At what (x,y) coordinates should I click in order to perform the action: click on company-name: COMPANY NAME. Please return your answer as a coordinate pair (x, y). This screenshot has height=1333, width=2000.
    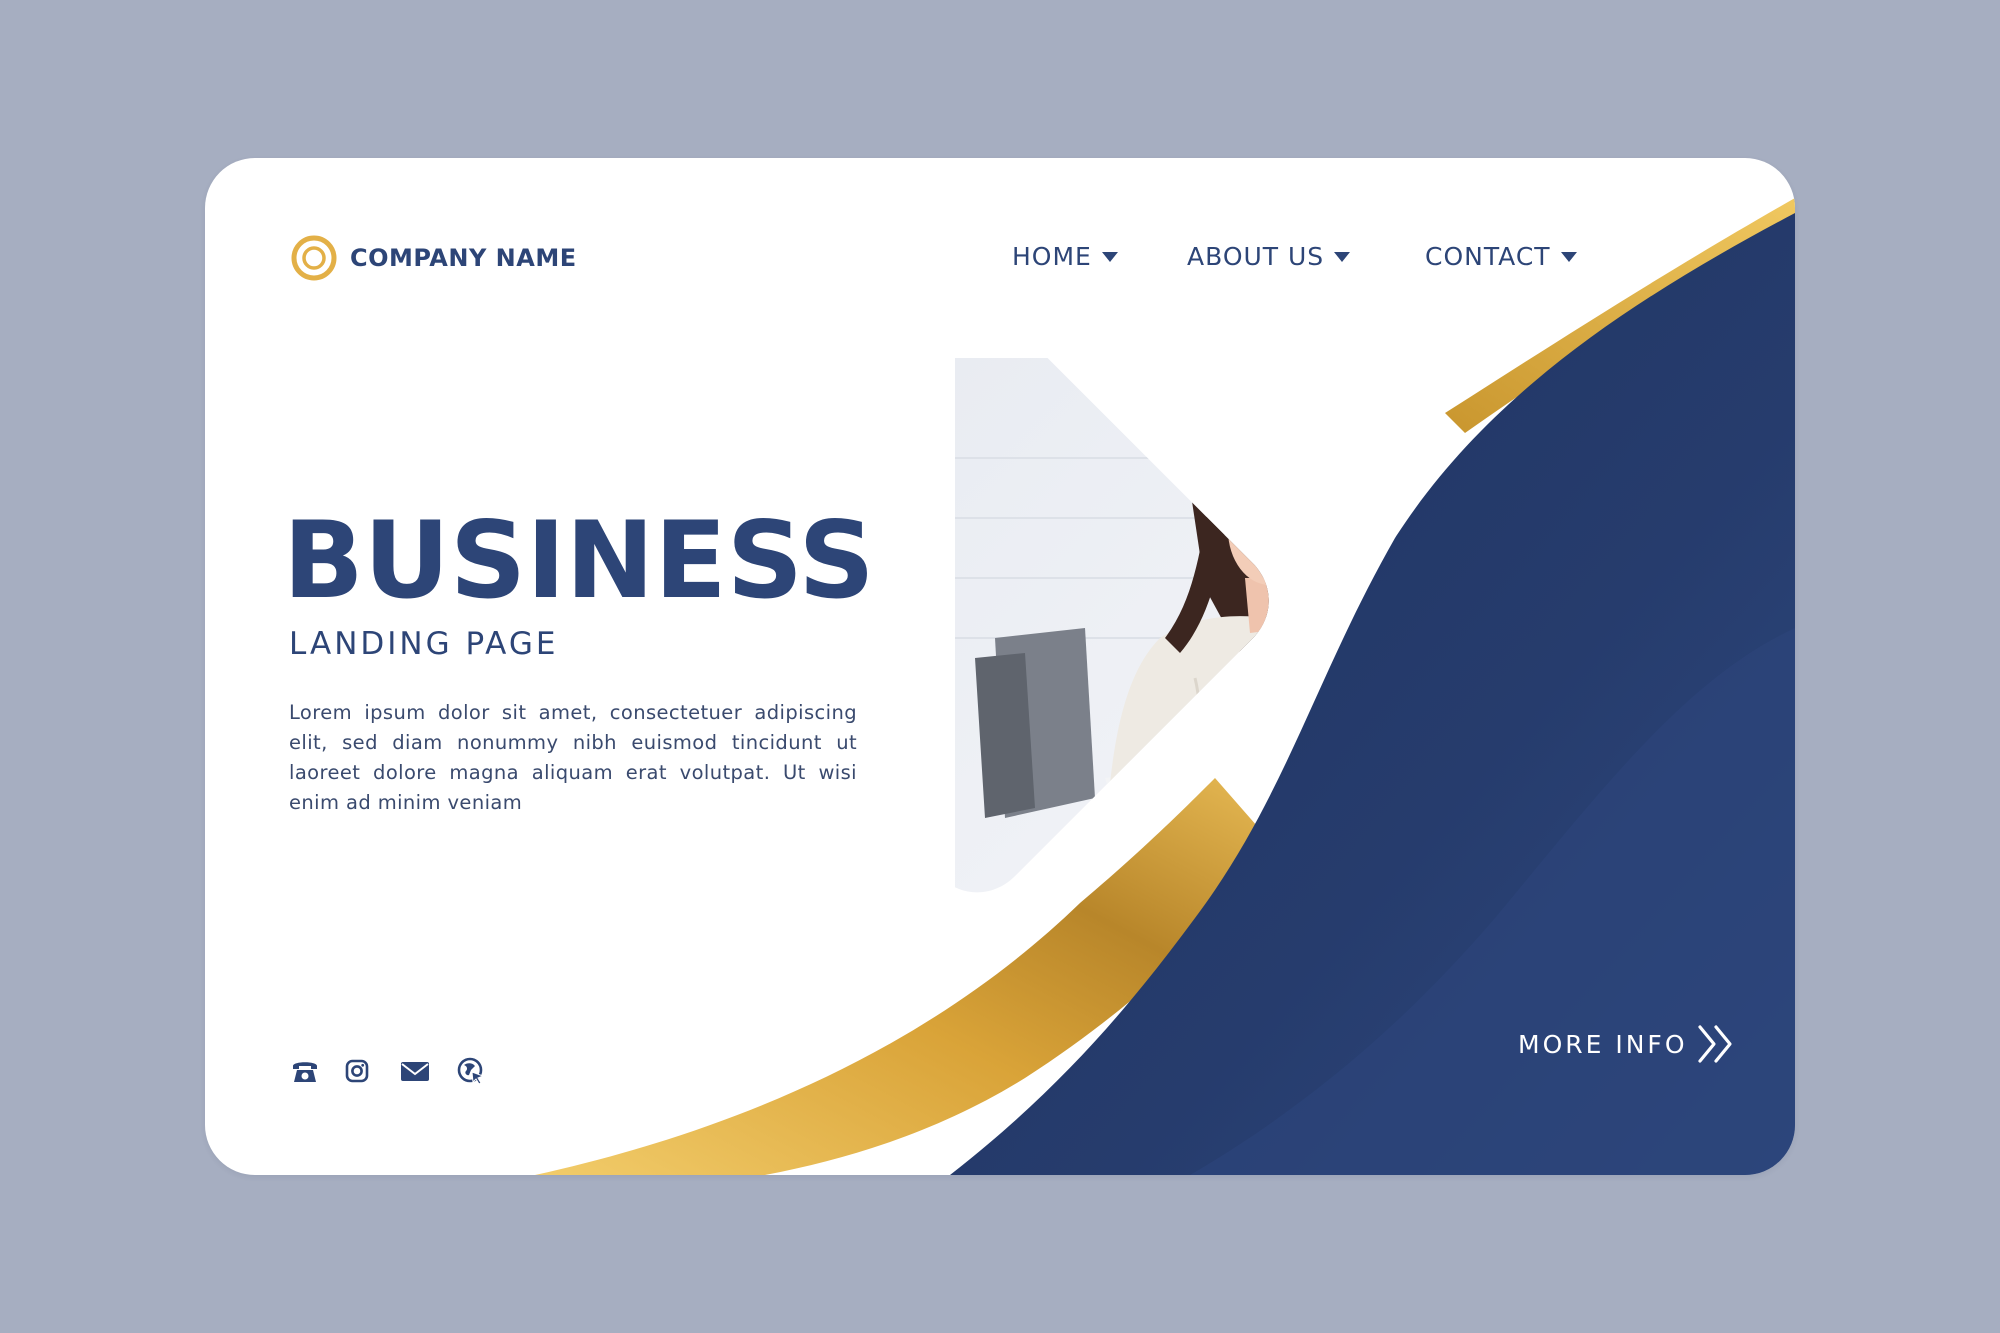
    Looking at the image, I should click on (463, 258).